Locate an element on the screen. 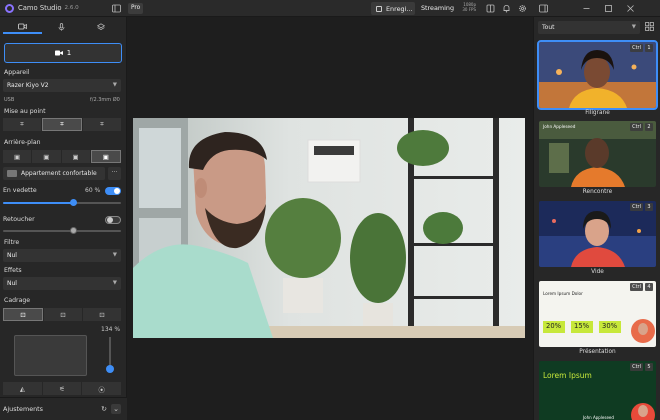 The width and height of the screenshot is (660, 420). focus-auto-button: ⌗ is located at coordinates (62, 124).